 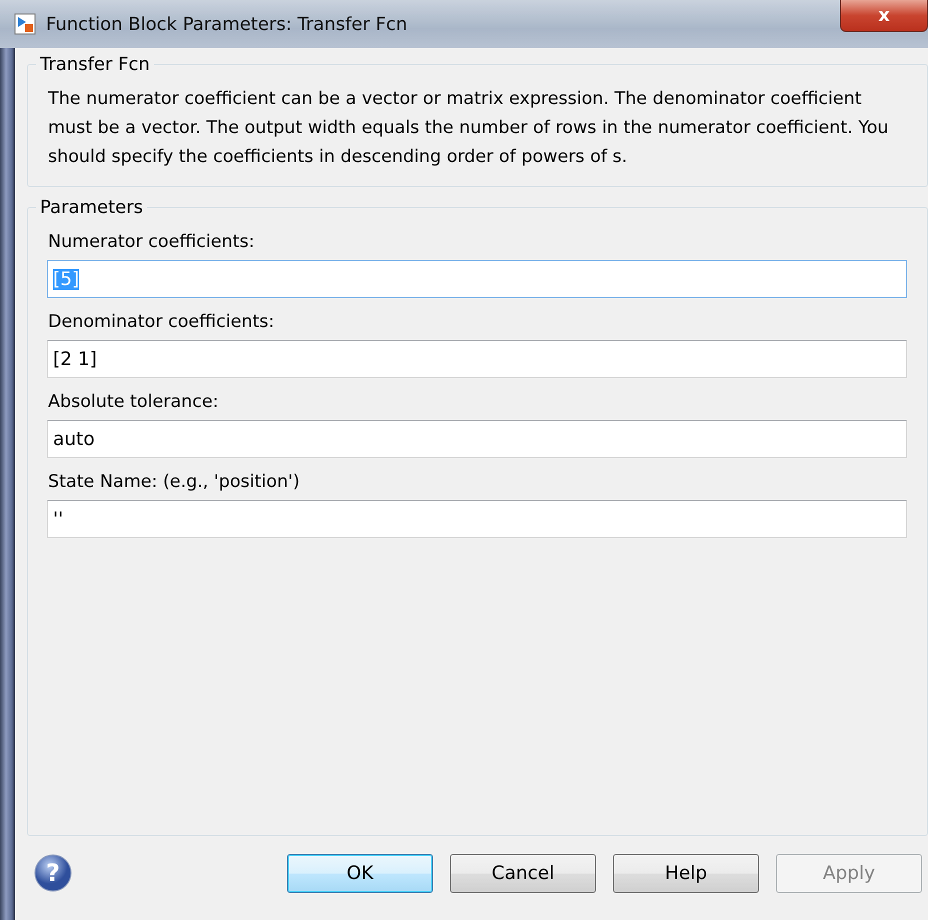 What do you see at coordinates (523, 873) in the screenshot?
I see `dialog-button: Cancel` at bounding box center [523, 873].